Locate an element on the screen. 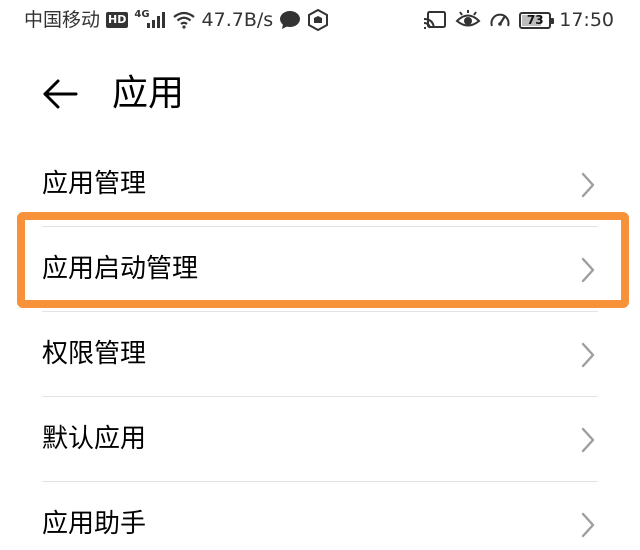  network-type: 4G is located at coordinates (142, 14).